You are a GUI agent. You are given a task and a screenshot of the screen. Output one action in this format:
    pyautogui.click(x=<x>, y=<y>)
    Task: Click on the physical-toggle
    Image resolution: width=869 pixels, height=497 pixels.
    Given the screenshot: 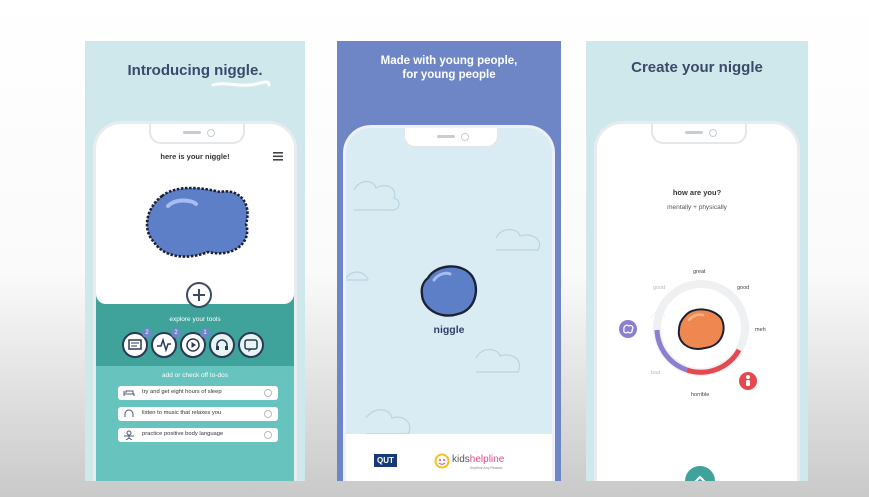 What is the action you would take?
    pyautogui.click(x=748, y=381)
    